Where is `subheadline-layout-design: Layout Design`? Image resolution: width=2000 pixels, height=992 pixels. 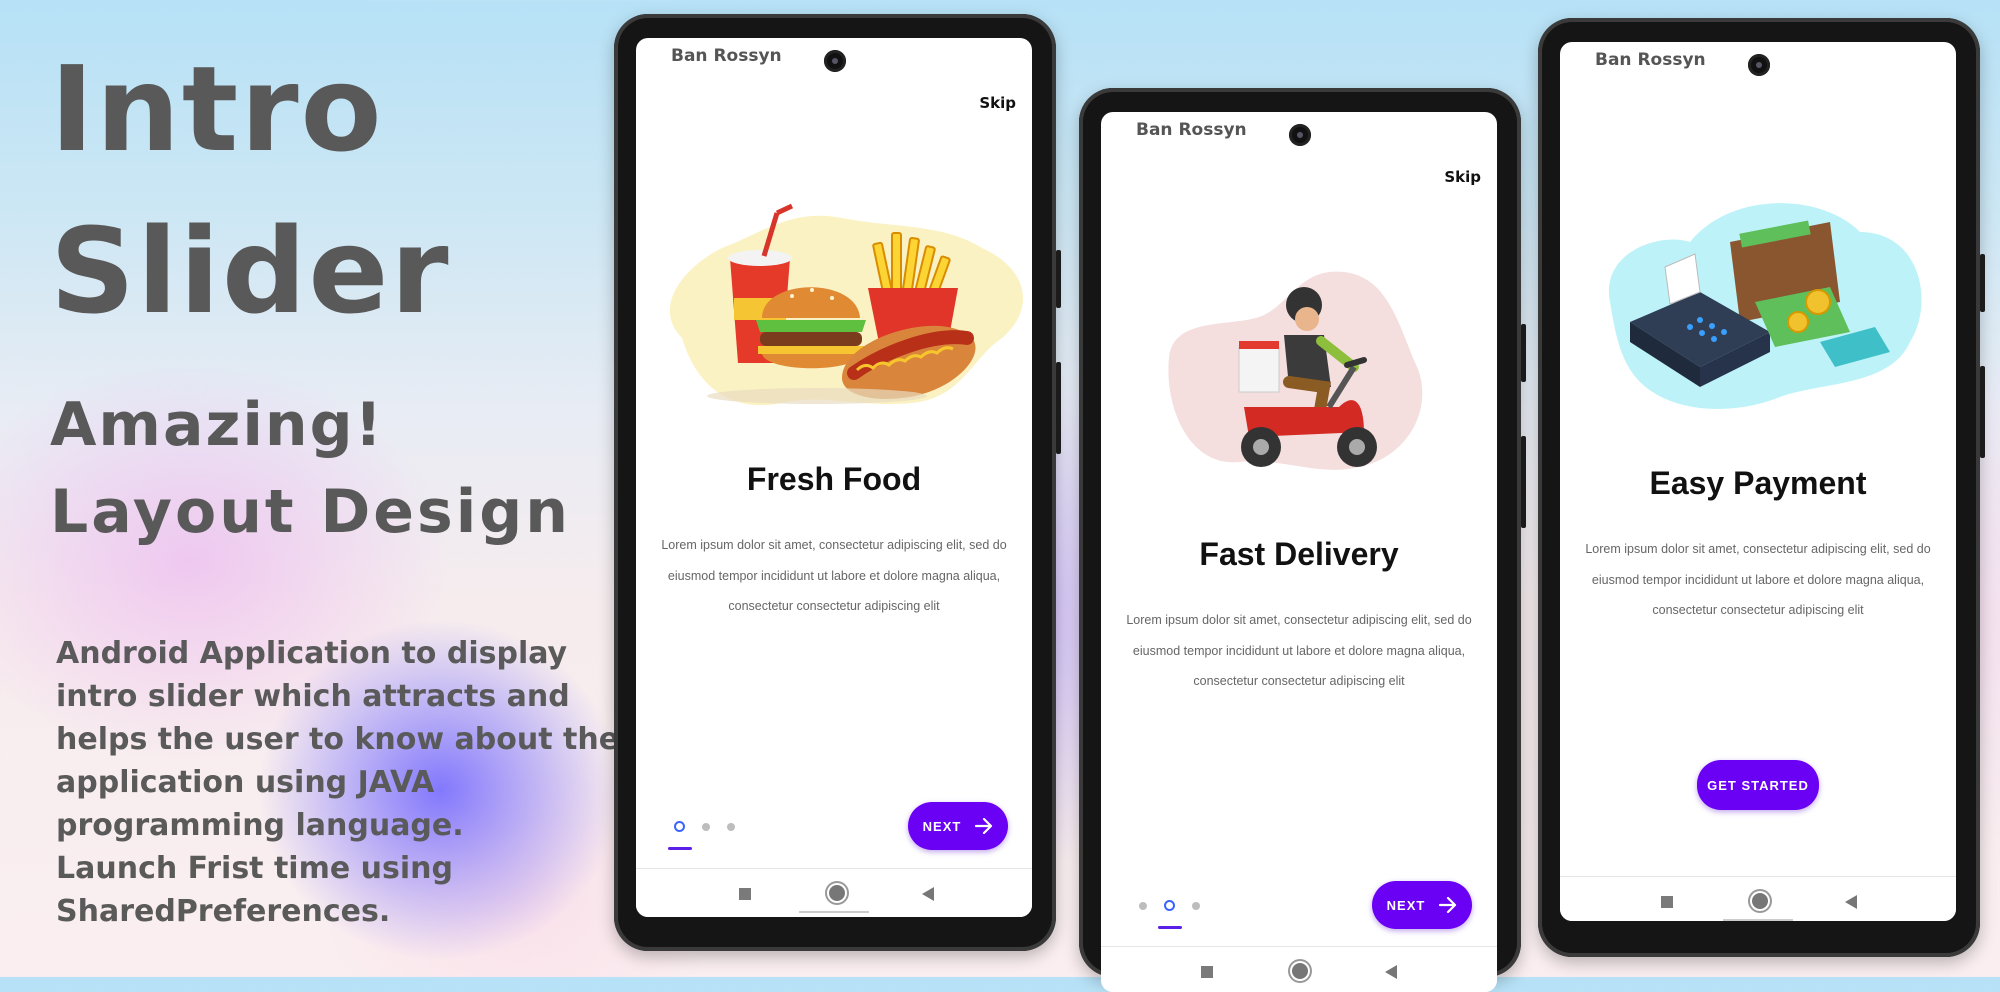 subheadline-layout-design: Layout Design is located at coordinates (310, 512).